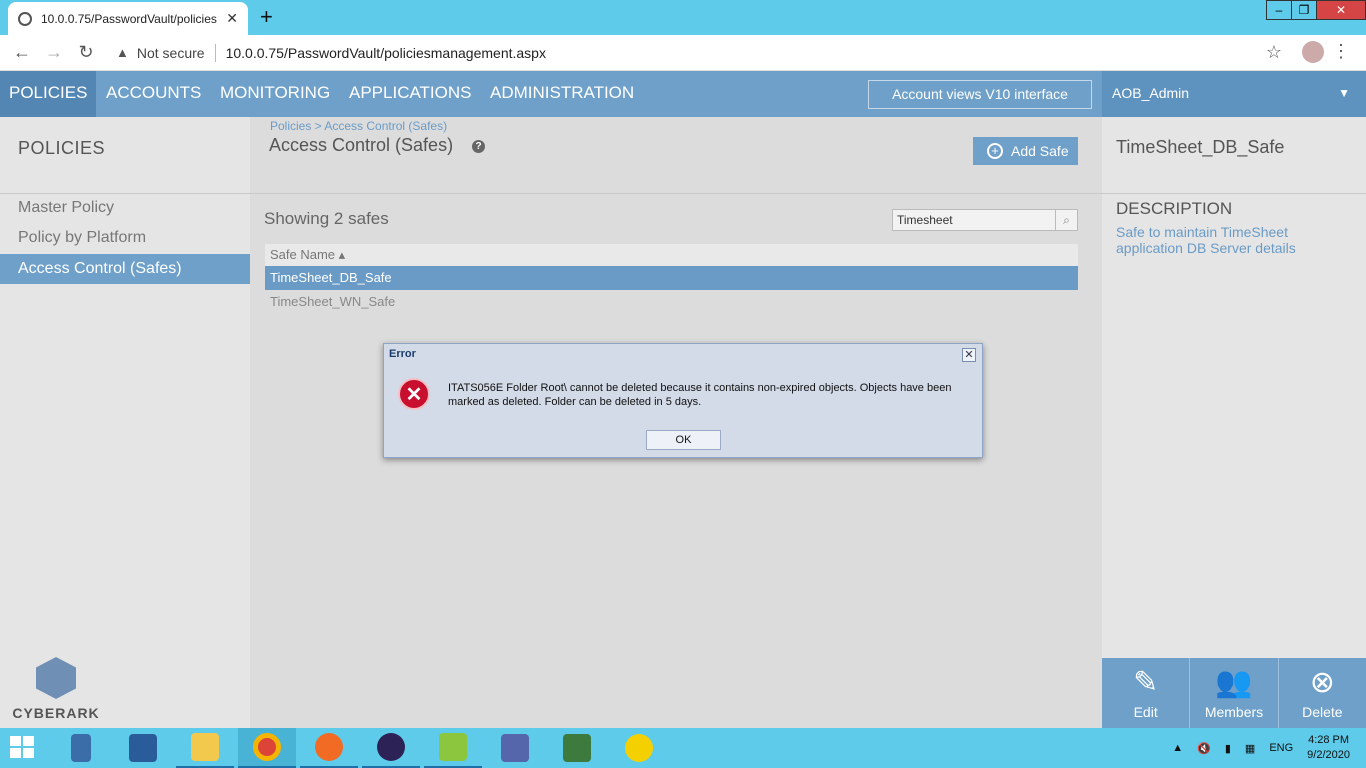 The image size is (1366, 768). What do you see at coordinates (1145, 712) in the screenshot?
I see `edit-label: Edit` at bounding box center [1145, 712].